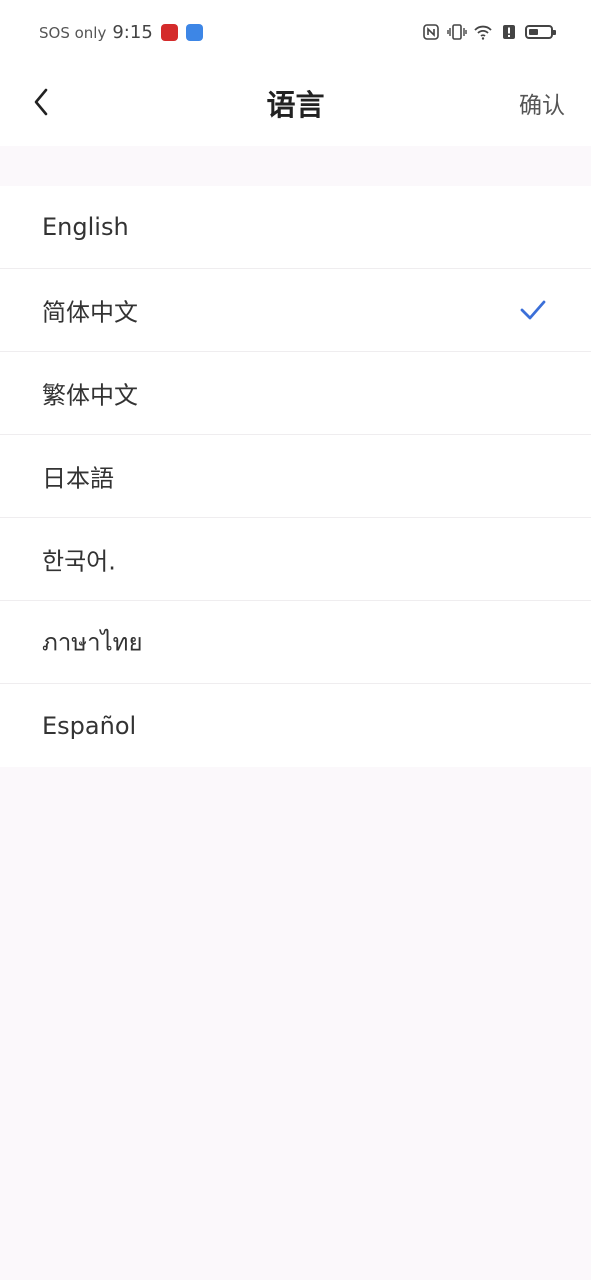 This screenshot has height=1280, width=591. Describe the element at coordinates (89, 725) in the screenshot. I see `language-label: Español` at that location.